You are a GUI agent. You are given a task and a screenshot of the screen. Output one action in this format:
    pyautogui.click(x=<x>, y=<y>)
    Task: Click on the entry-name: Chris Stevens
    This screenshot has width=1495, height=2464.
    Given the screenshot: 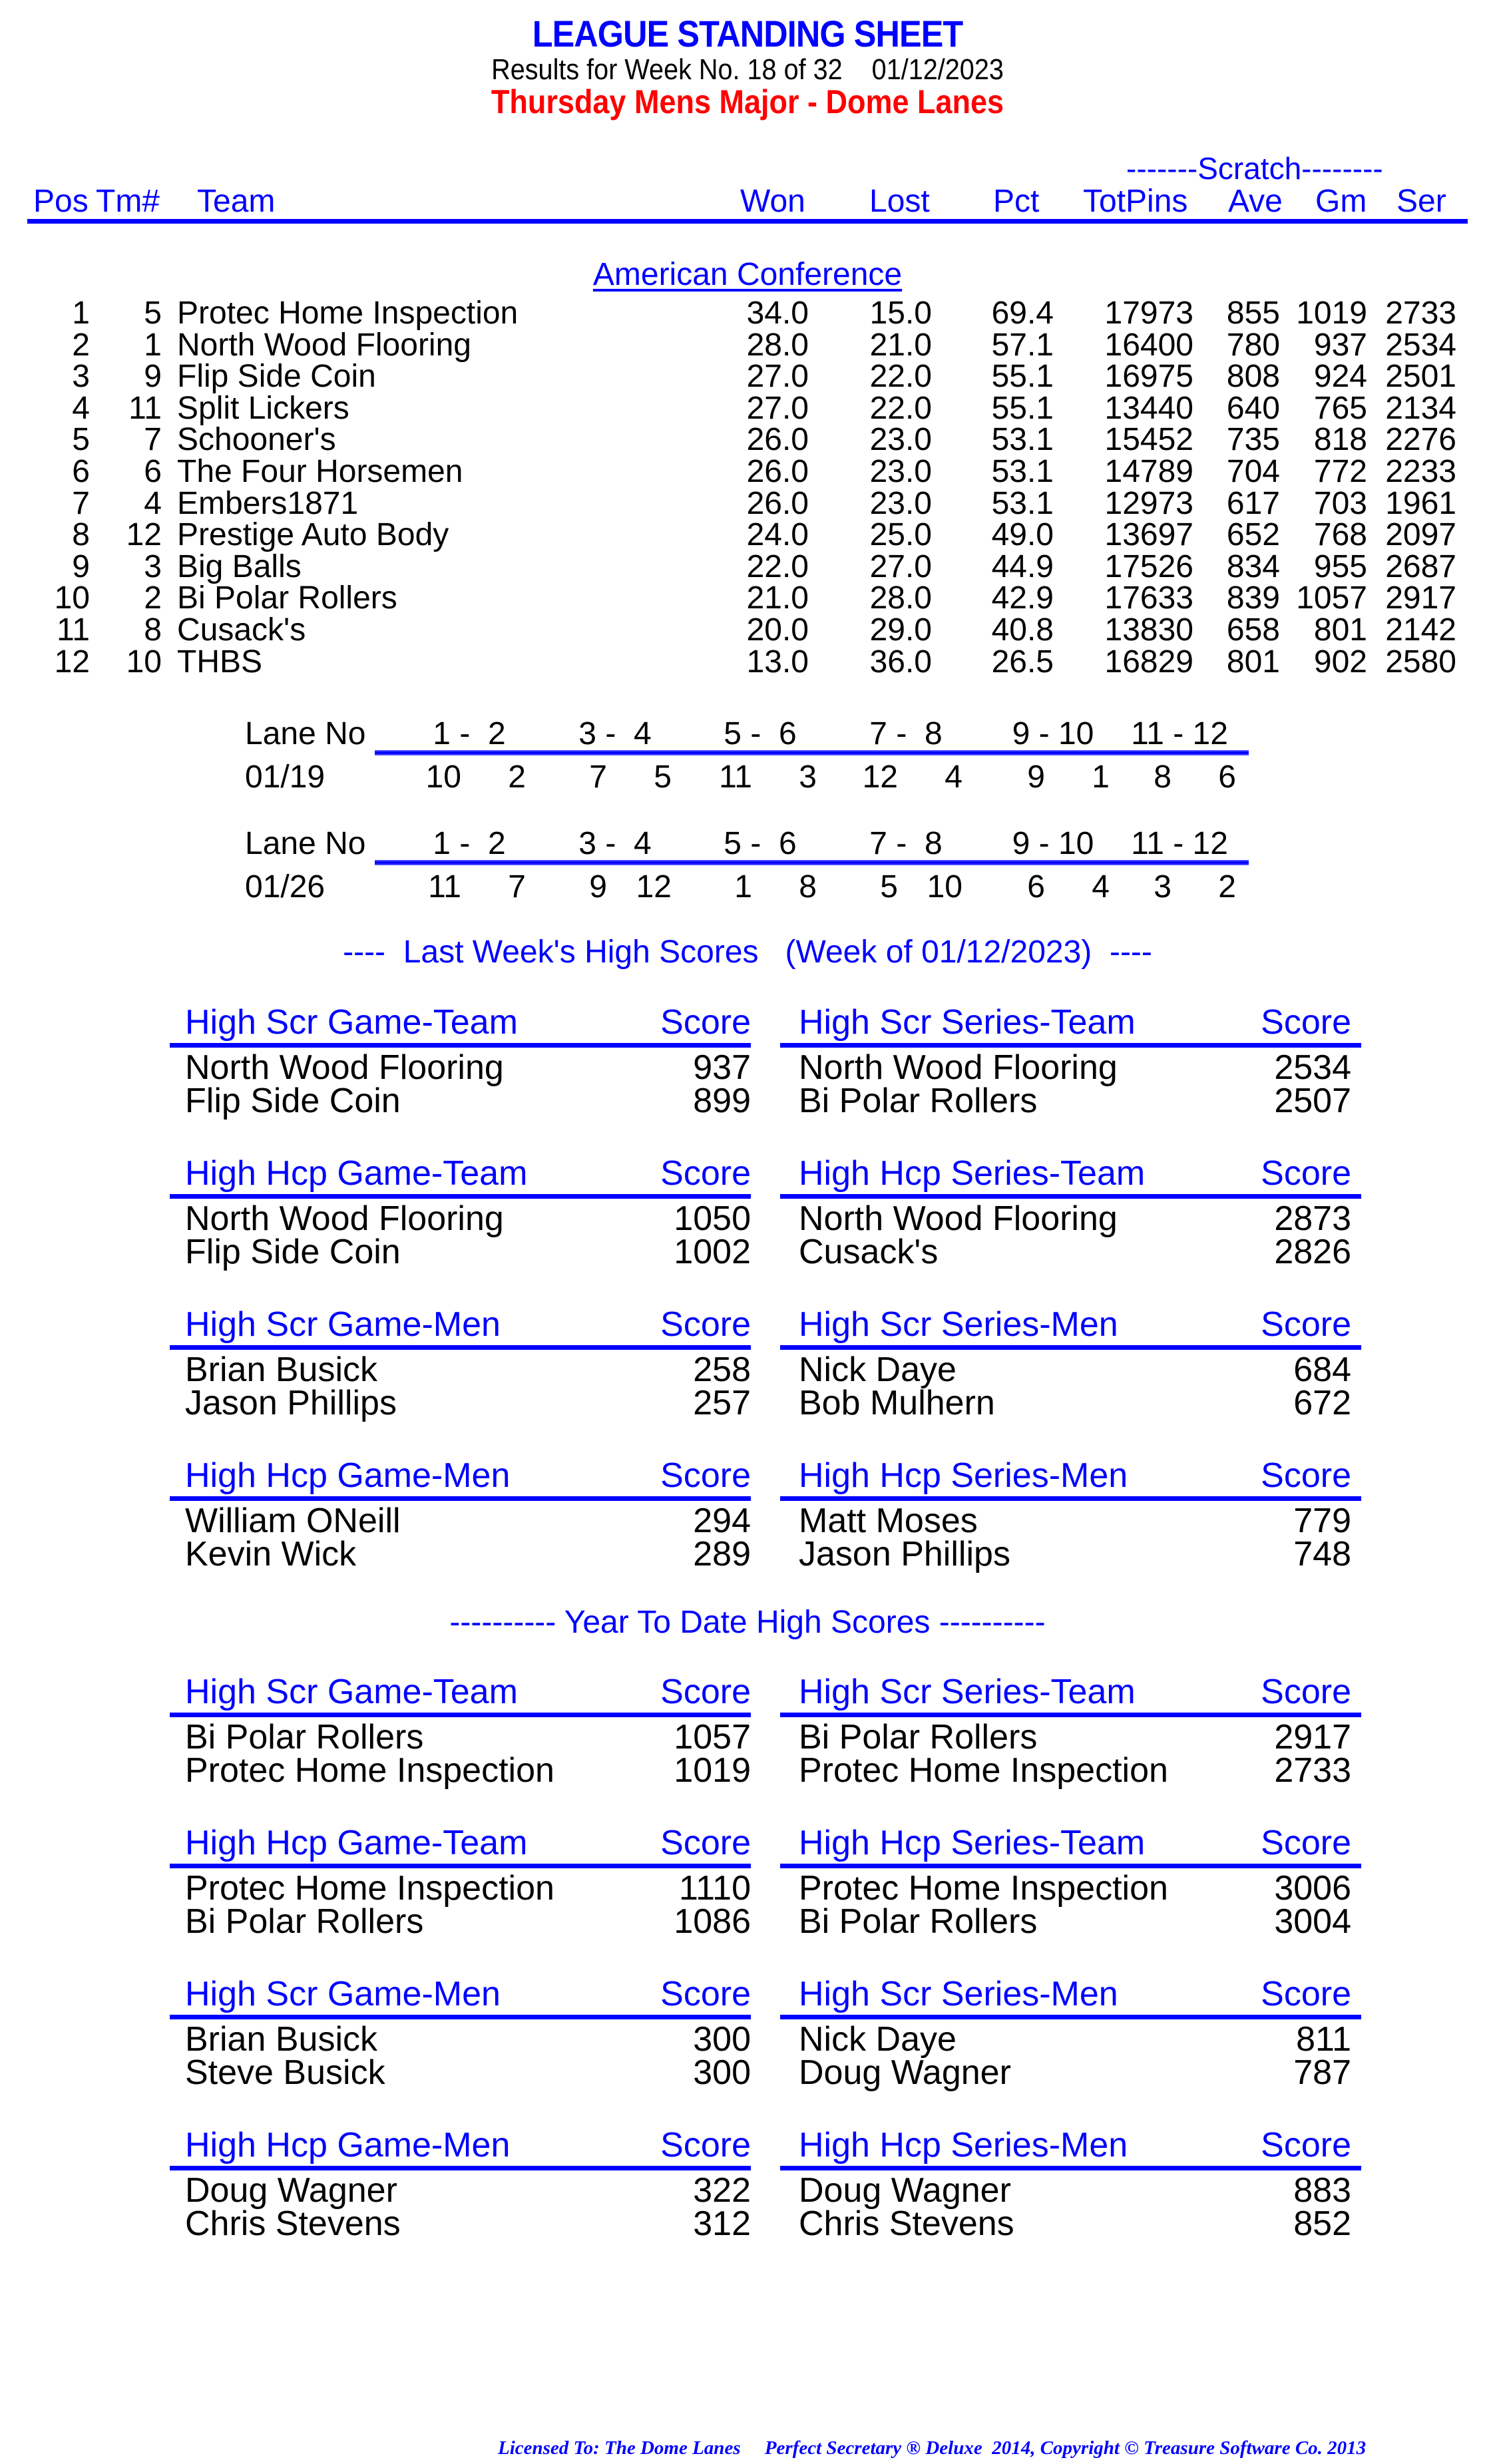 What is the action you would take?
    pyautogui.click(x=293, y=2223)
    